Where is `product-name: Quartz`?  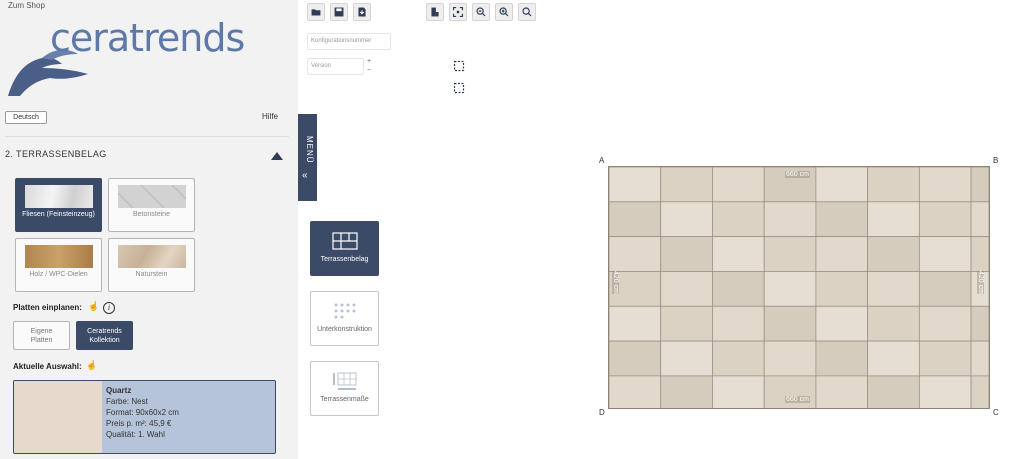 product-name: Quartz is located at coordinates (119, 390).